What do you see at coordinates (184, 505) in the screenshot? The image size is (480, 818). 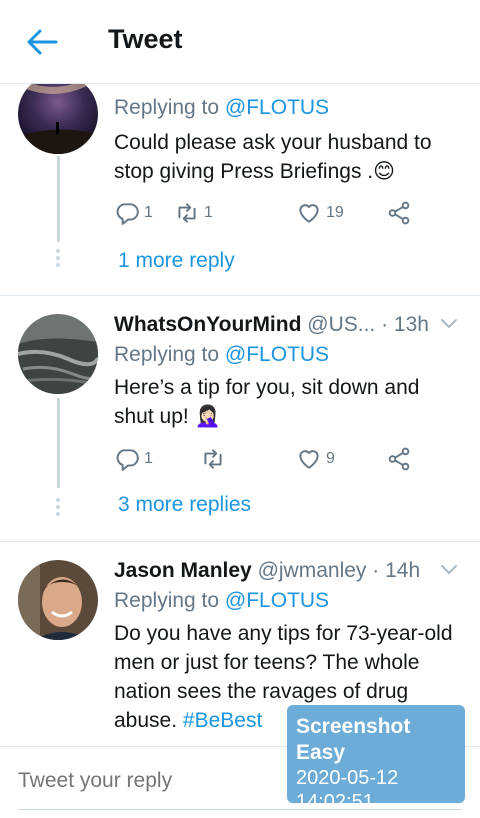 I see `more-replies-link: 3 more replies` at bounding box center [184, 505].